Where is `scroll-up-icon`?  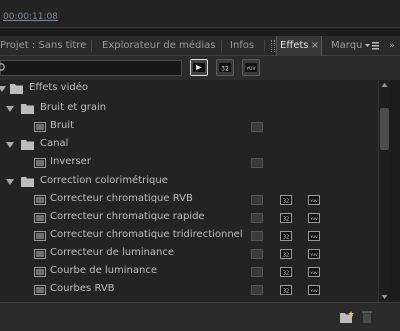
scroll-up-icon is located at coordinates (384, 85).